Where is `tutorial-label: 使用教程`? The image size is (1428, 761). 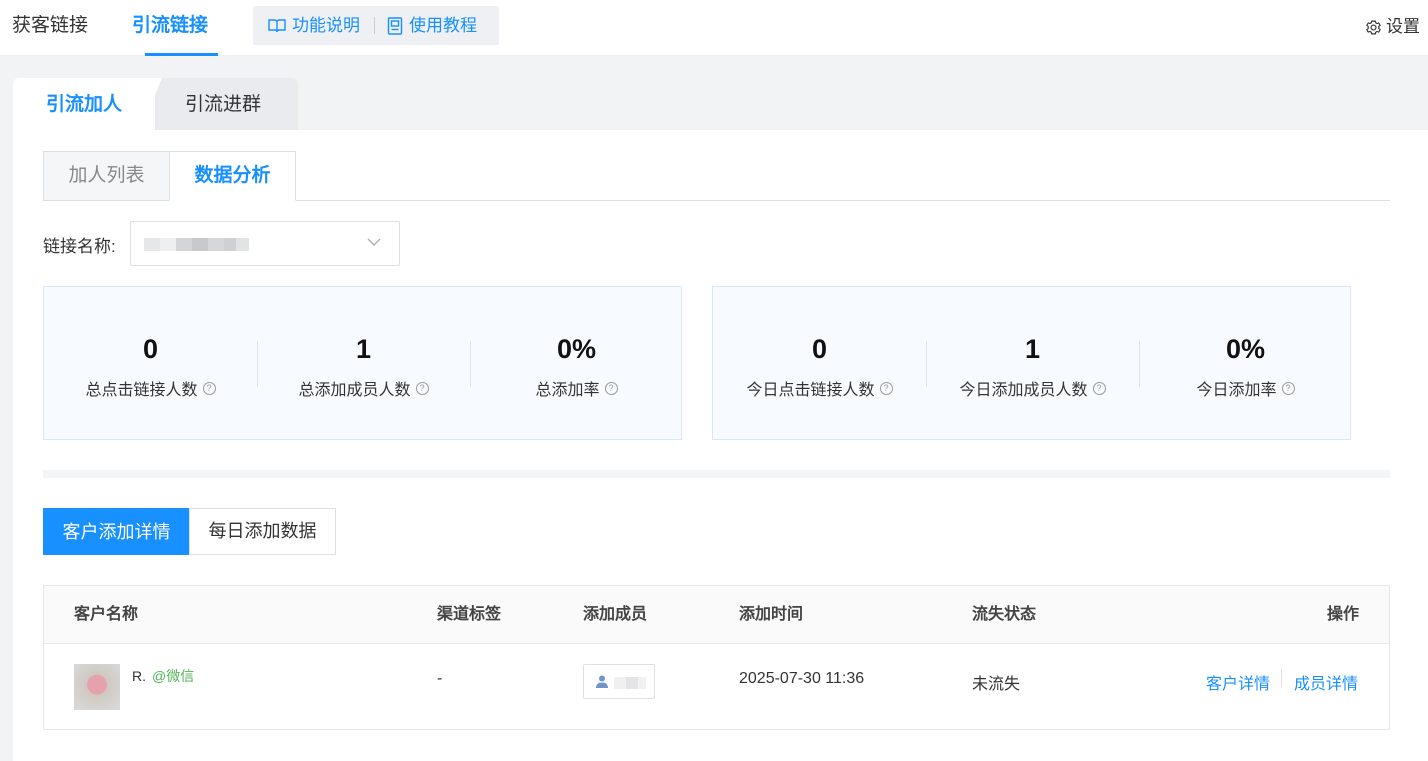 tutorial-label: 使用教程 is located at coordinates (443, 25).